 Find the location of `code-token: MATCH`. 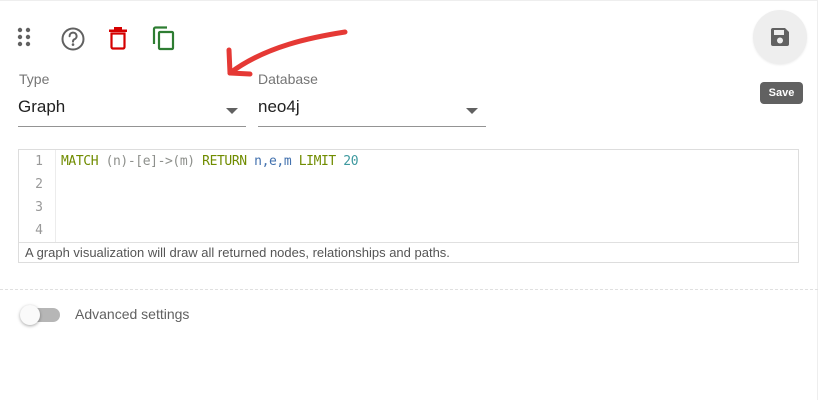

code-token: MATCH is located at coordinates (80, 161).